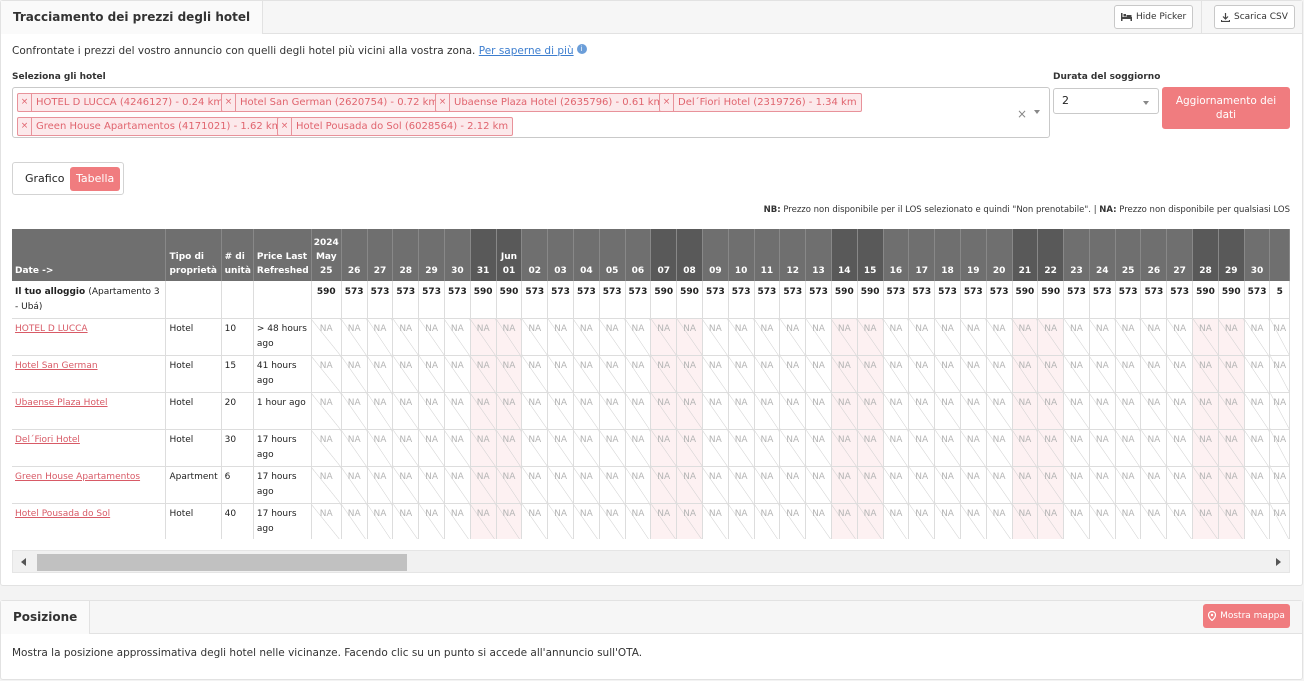 This screenshot has height=681, width=1304. What do you see at coordinates (77, 477) in the screenshot?
I see `hotel-link: Green House Apartamentos` at bounding box center [77, 477].